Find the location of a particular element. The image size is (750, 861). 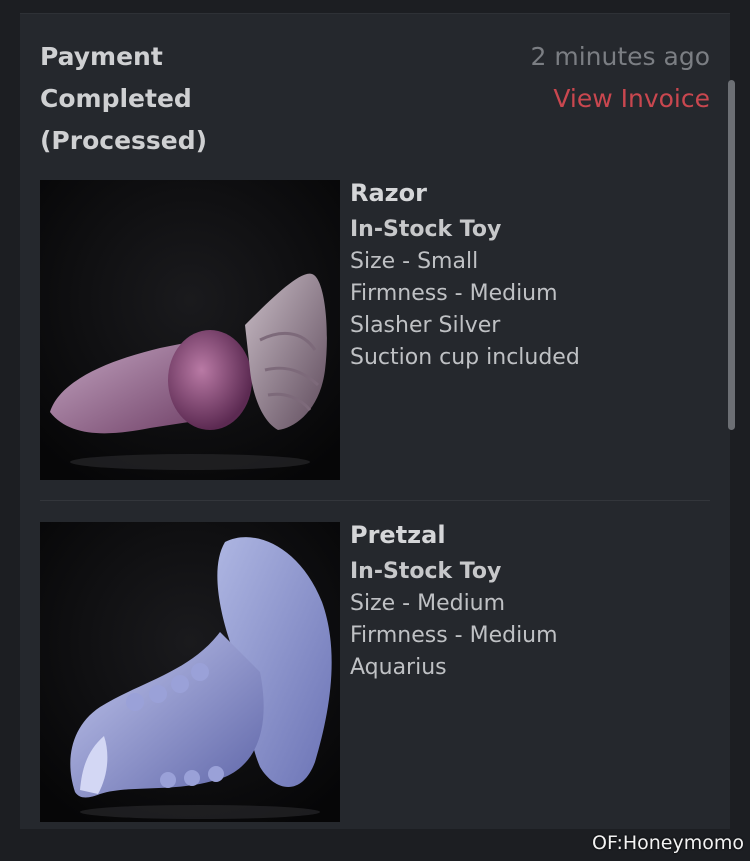

product-image-pretzal is located at coordinates (190, 672).